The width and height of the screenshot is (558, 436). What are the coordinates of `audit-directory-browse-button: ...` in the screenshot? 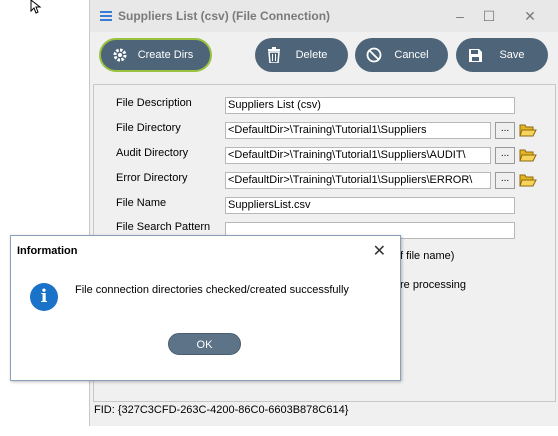 It's located at (505, 155).